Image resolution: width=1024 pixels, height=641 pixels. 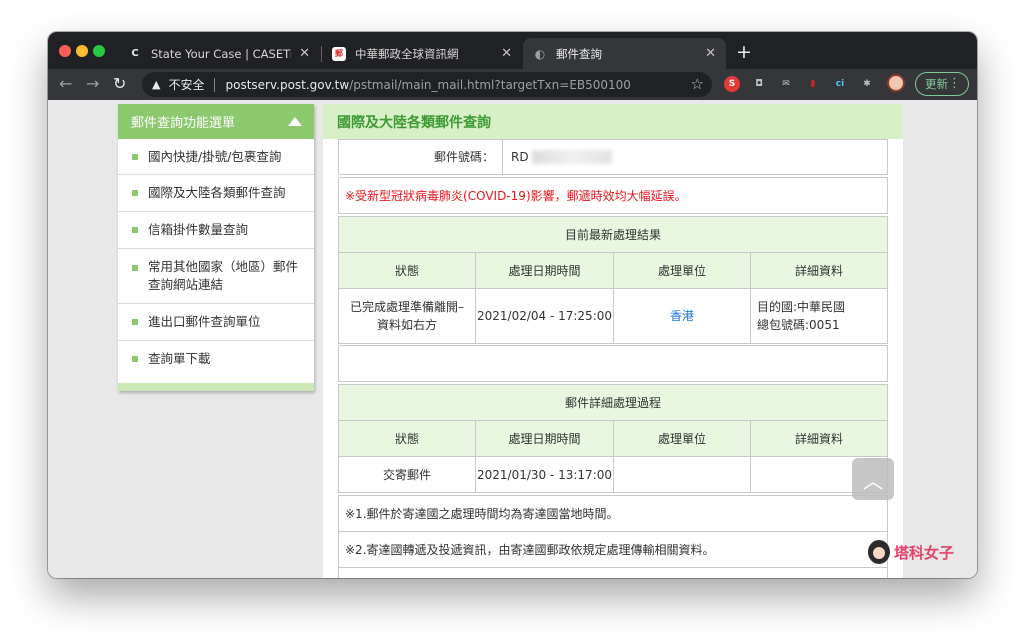 I want to click on latest-unit-link: 香港, so click(x=682, y=316).